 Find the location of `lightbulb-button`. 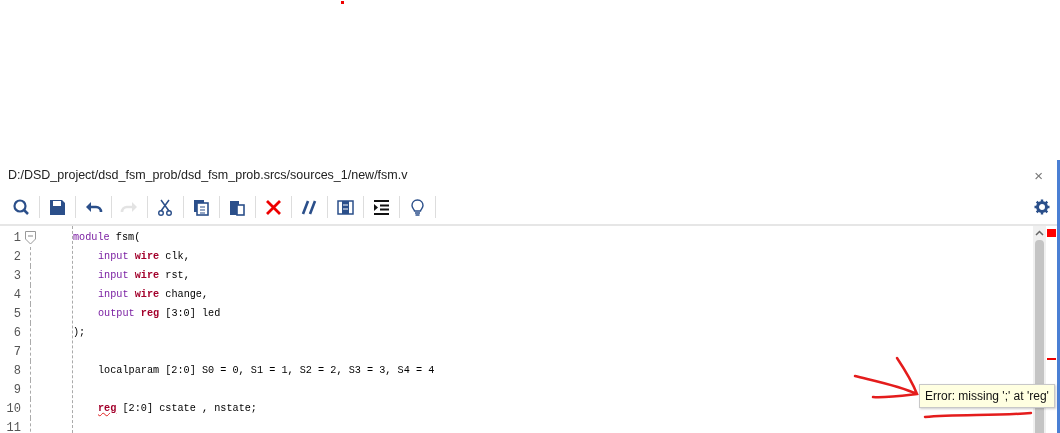

lightbulb-button is located at coordinates (417, 207).